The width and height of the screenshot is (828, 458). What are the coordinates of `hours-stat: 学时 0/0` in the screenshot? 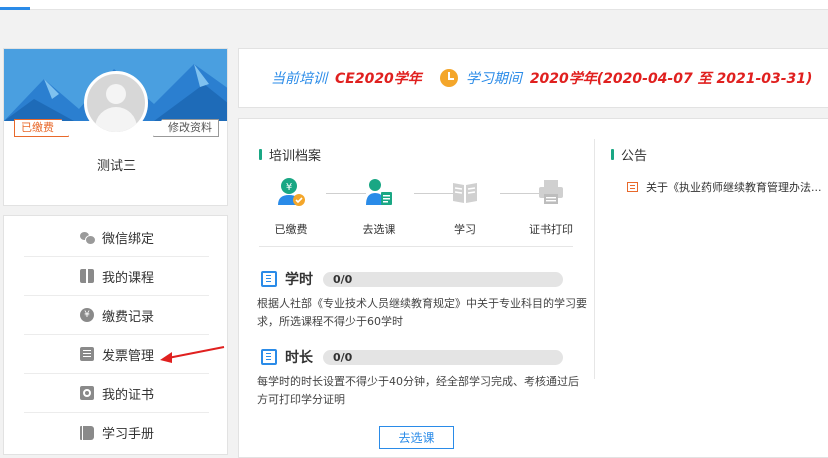 It's located at (412, 279).